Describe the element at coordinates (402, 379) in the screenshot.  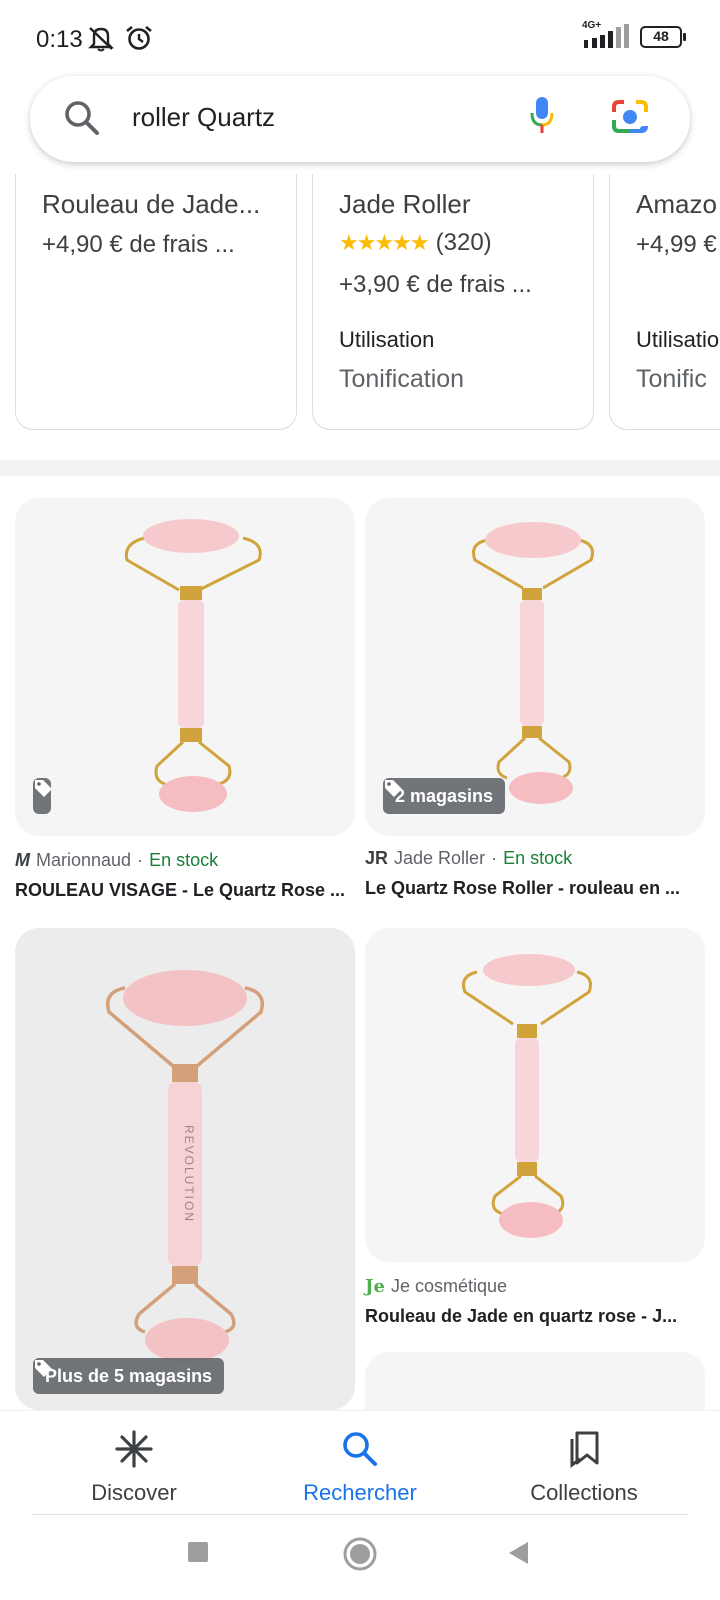
I see `store-card-usage-value: Tonification` at that location.